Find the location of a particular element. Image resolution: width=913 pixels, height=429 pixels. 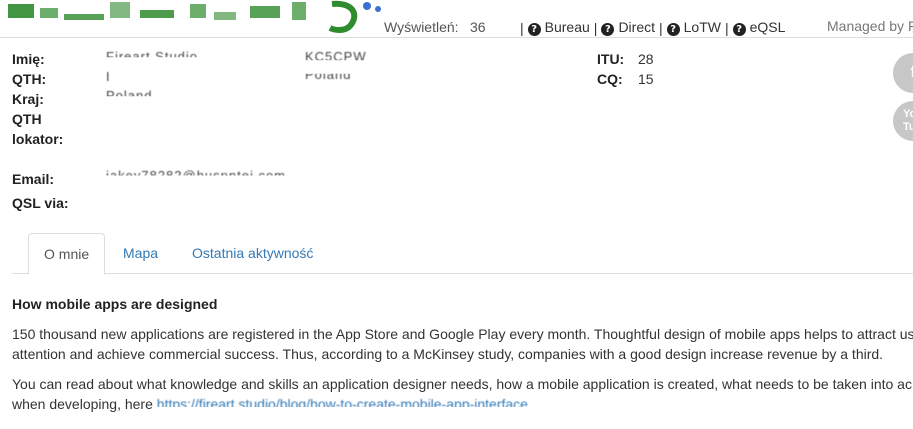

qsl-via-label: QSL via: is located at coordinates (40, 203).